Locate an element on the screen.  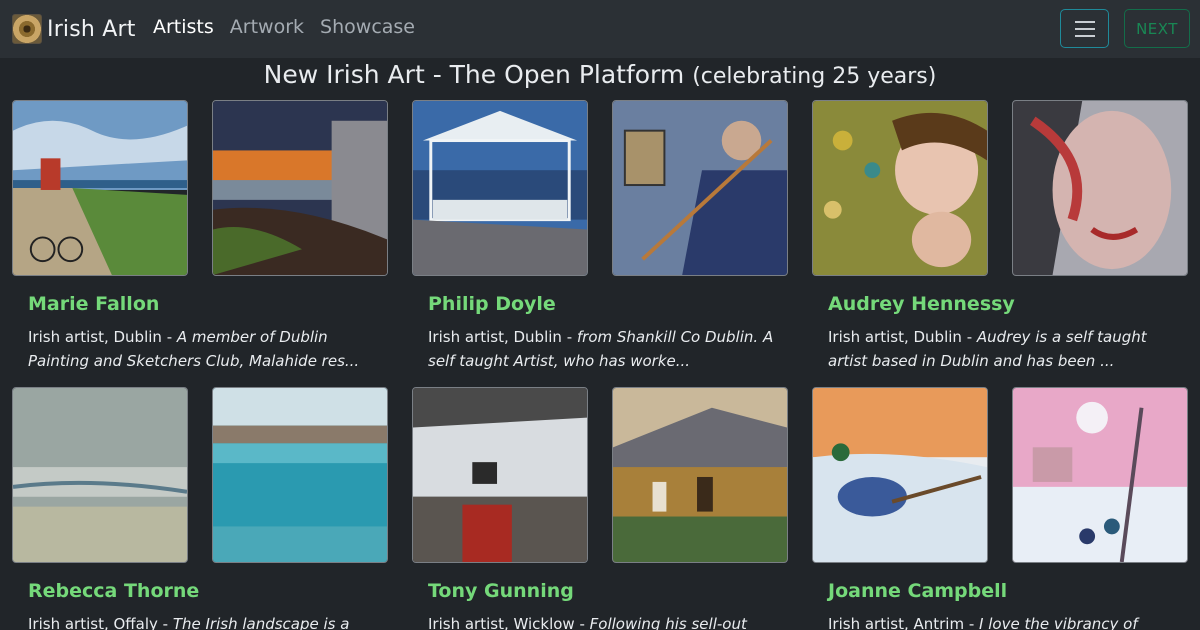
artist-name-link: Audrey Hennessy is located at coordinates (921, 304).